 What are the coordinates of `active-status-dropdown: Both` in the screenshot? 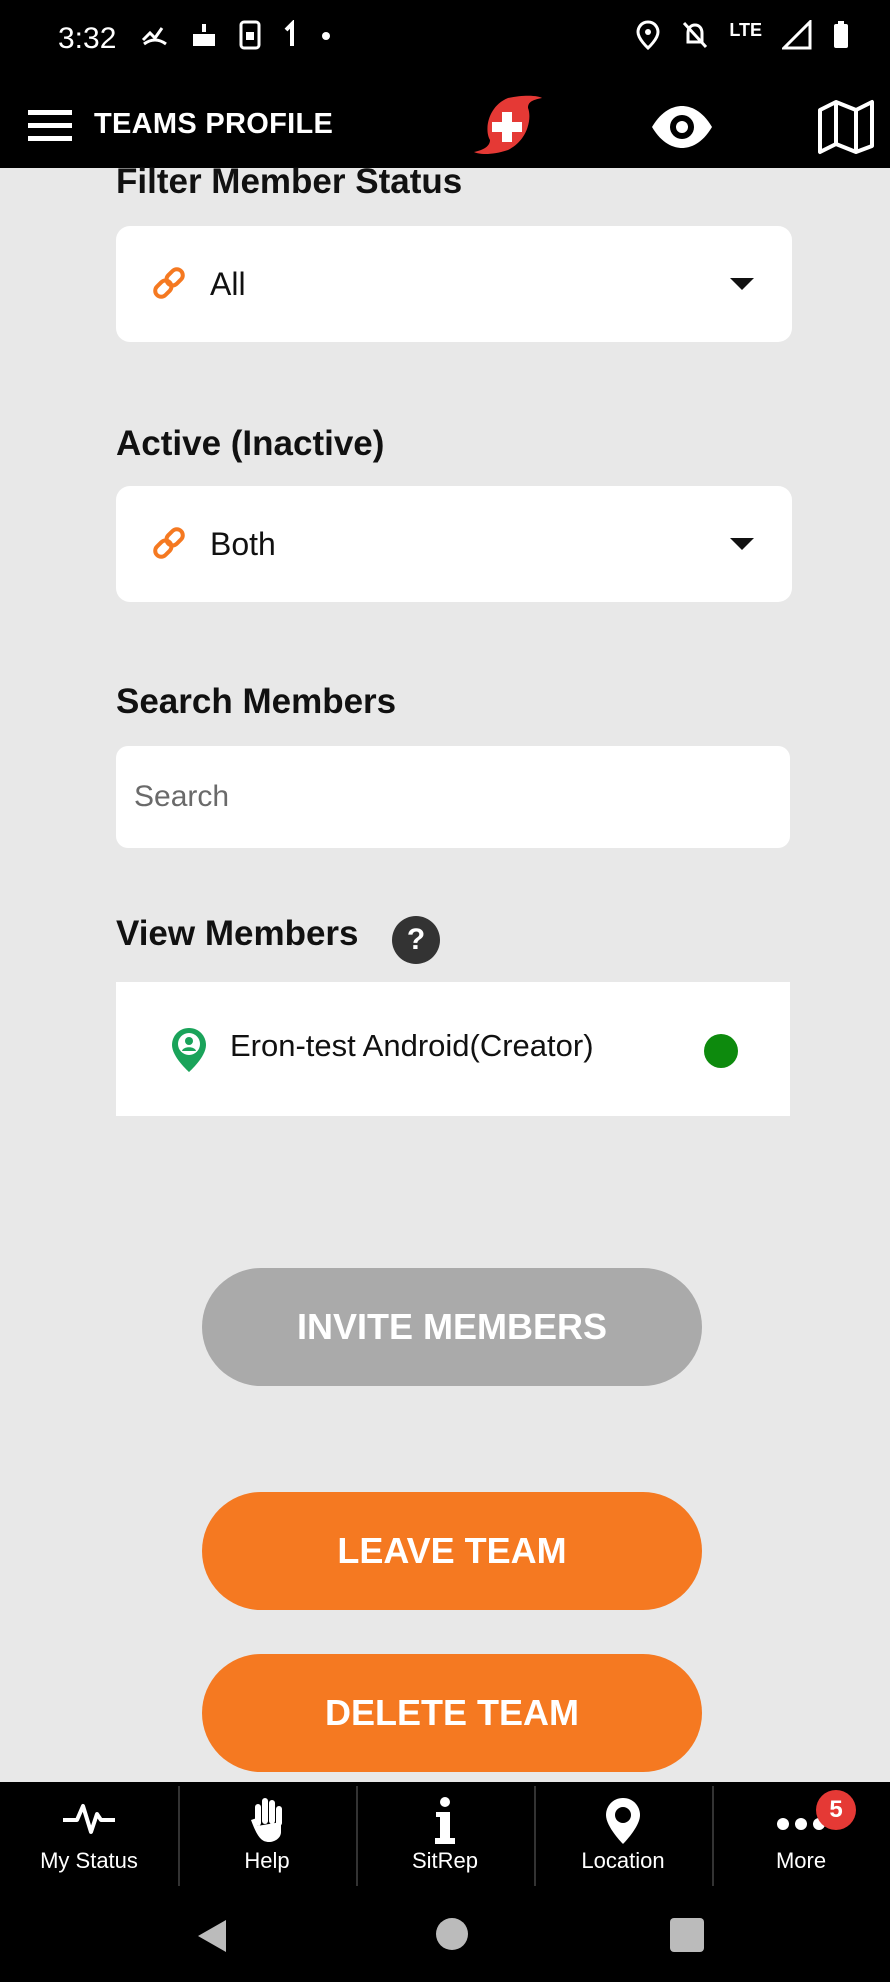 It's located at (454, 544).